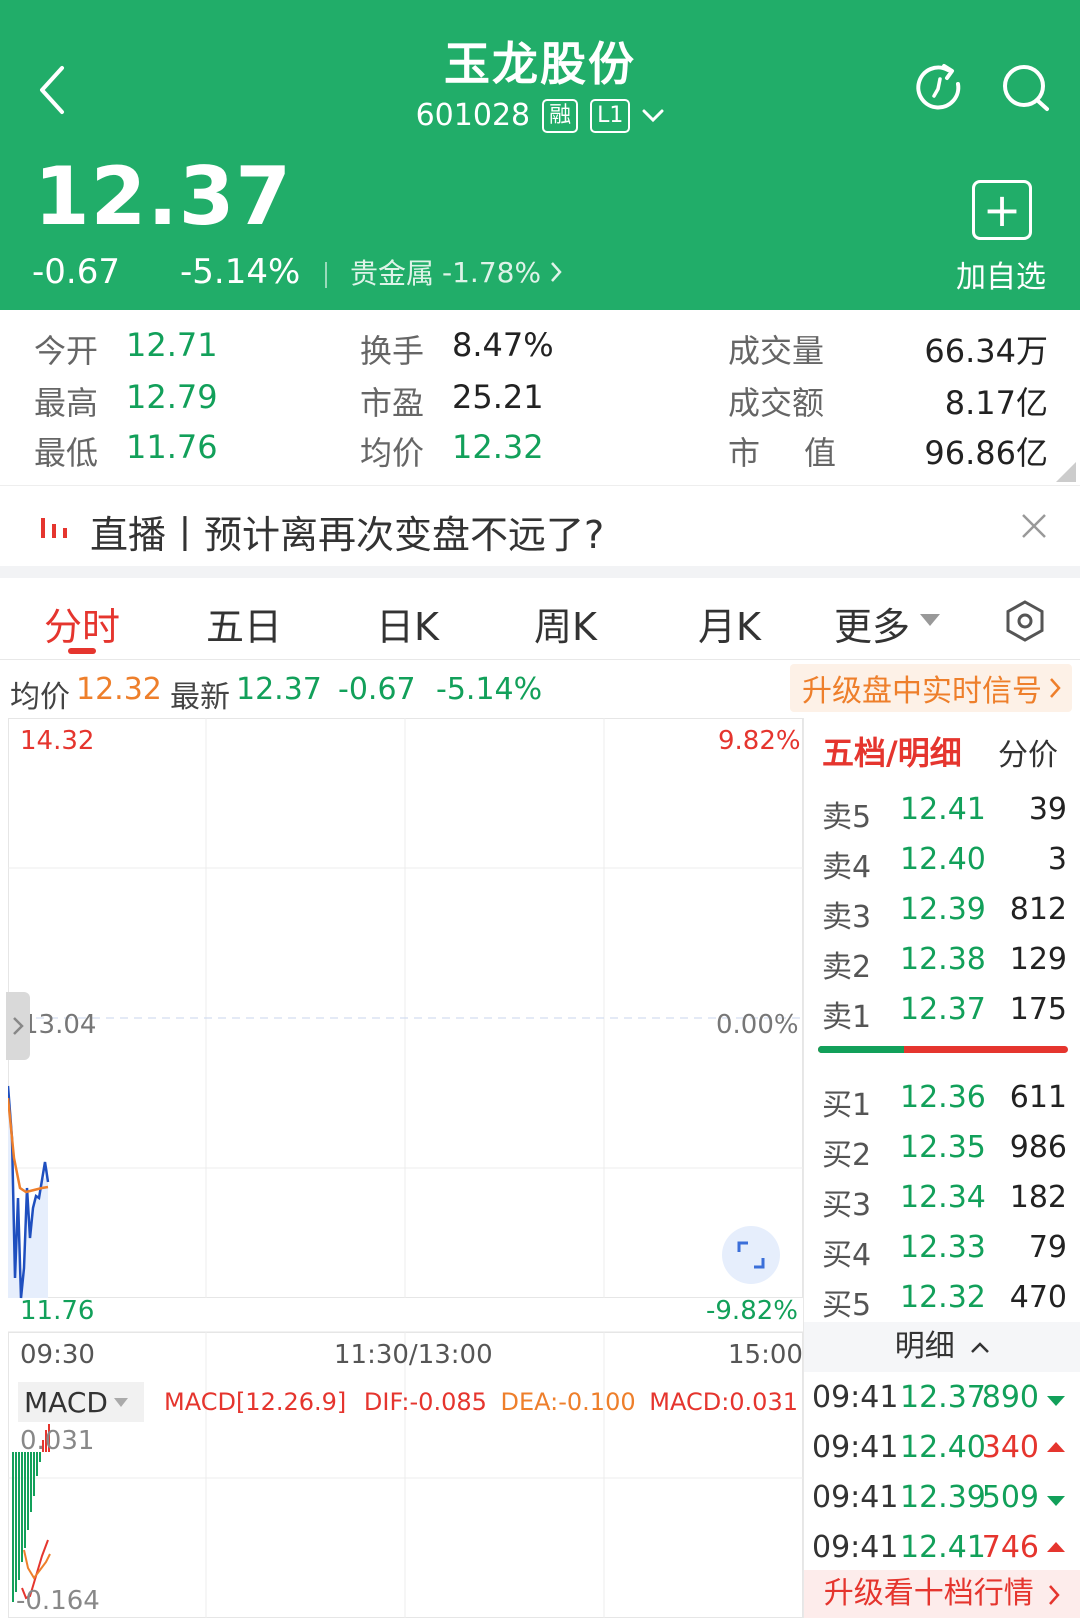 The height and width of the screenshot is (1618, 1080). Describe the element at coordinates (944, 1013) in the screenshot. I see `sell-level-1: 卖1 12.37 175` at that location.